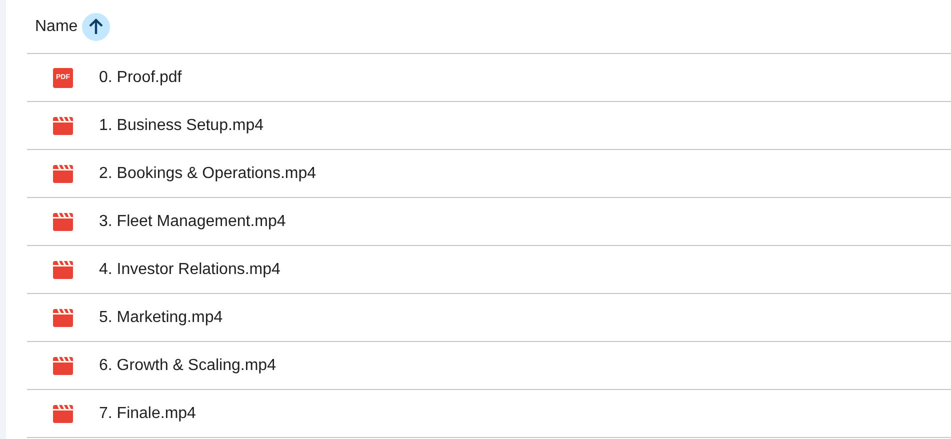  What do you see at coordinates (181, 126) in the screenshot?
I see `file-name: 1. Business Setup.mp4` at bounding box center [181, 126].